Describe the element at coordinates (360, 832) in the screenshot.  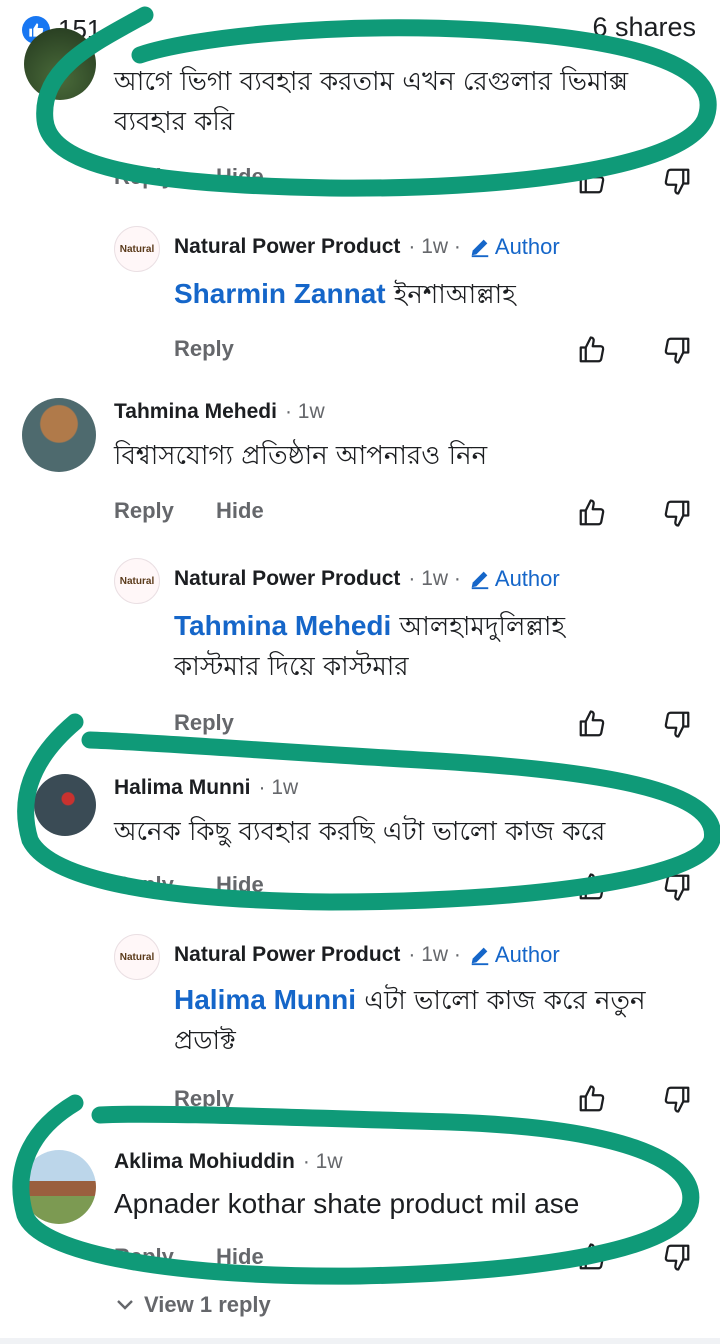
I see `comment-text: অনেক কিছু ব্যবহার করছি এটা ভালো কাজ করে` at that location.